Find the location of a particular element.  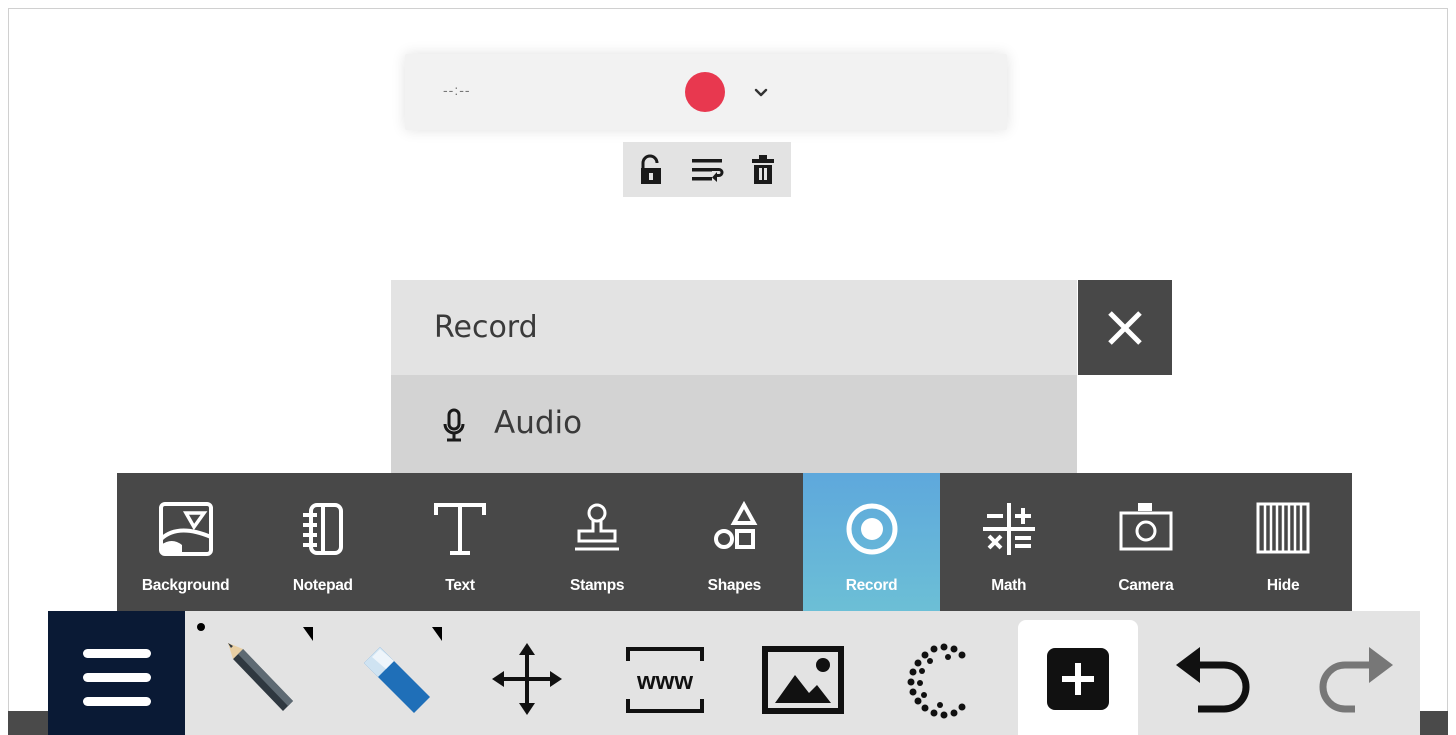

tool-math: Math is located at coordinates (1008, 542).